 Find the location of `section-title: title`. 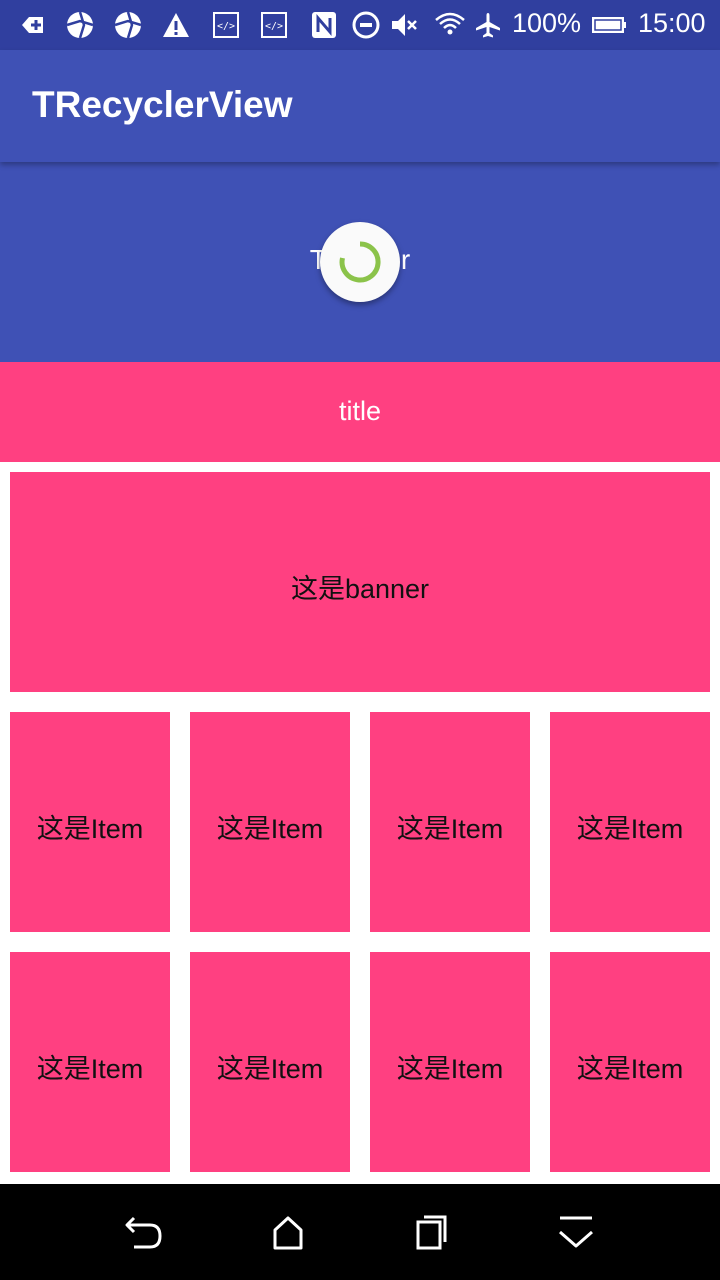

section-title: title is located at coordinates (360, 412).